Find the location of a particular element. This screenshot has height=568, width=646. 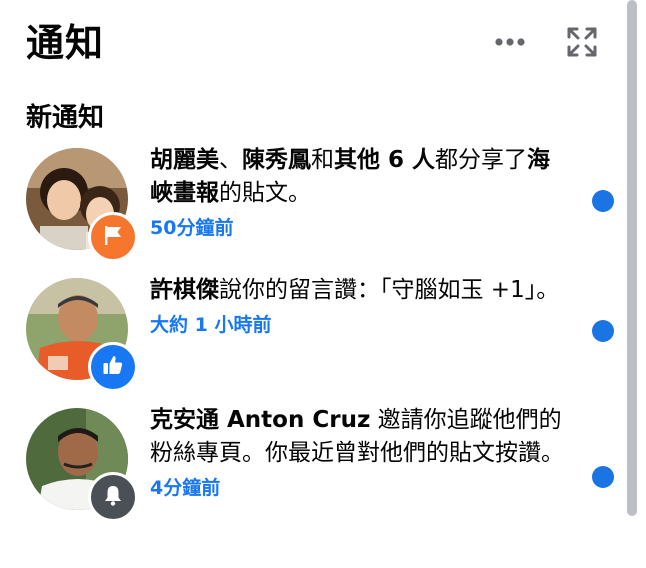

text-object: 的貼文。 is located at coordinates (265, 193).